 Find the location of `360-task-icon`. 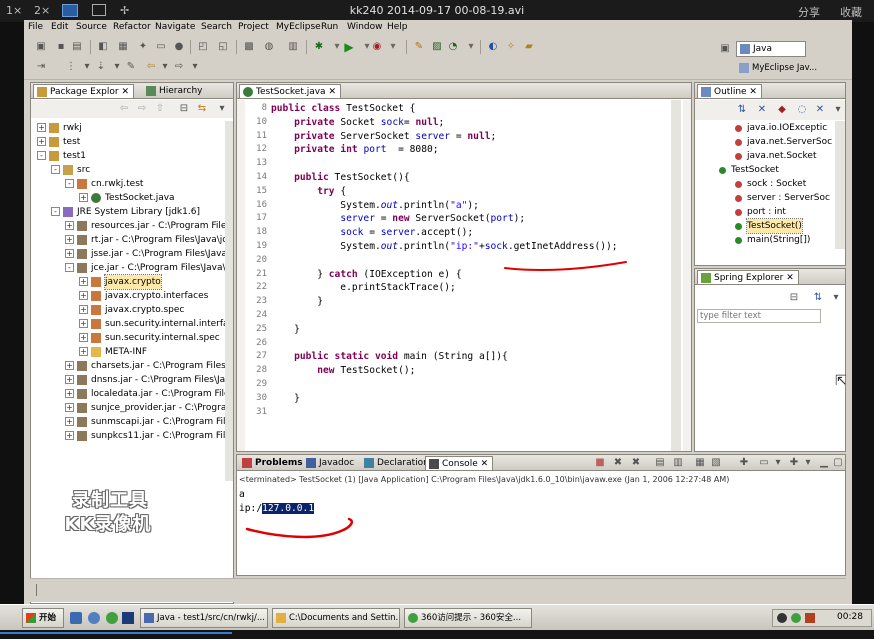

360-task-icon is located at coordinates (413, 618).